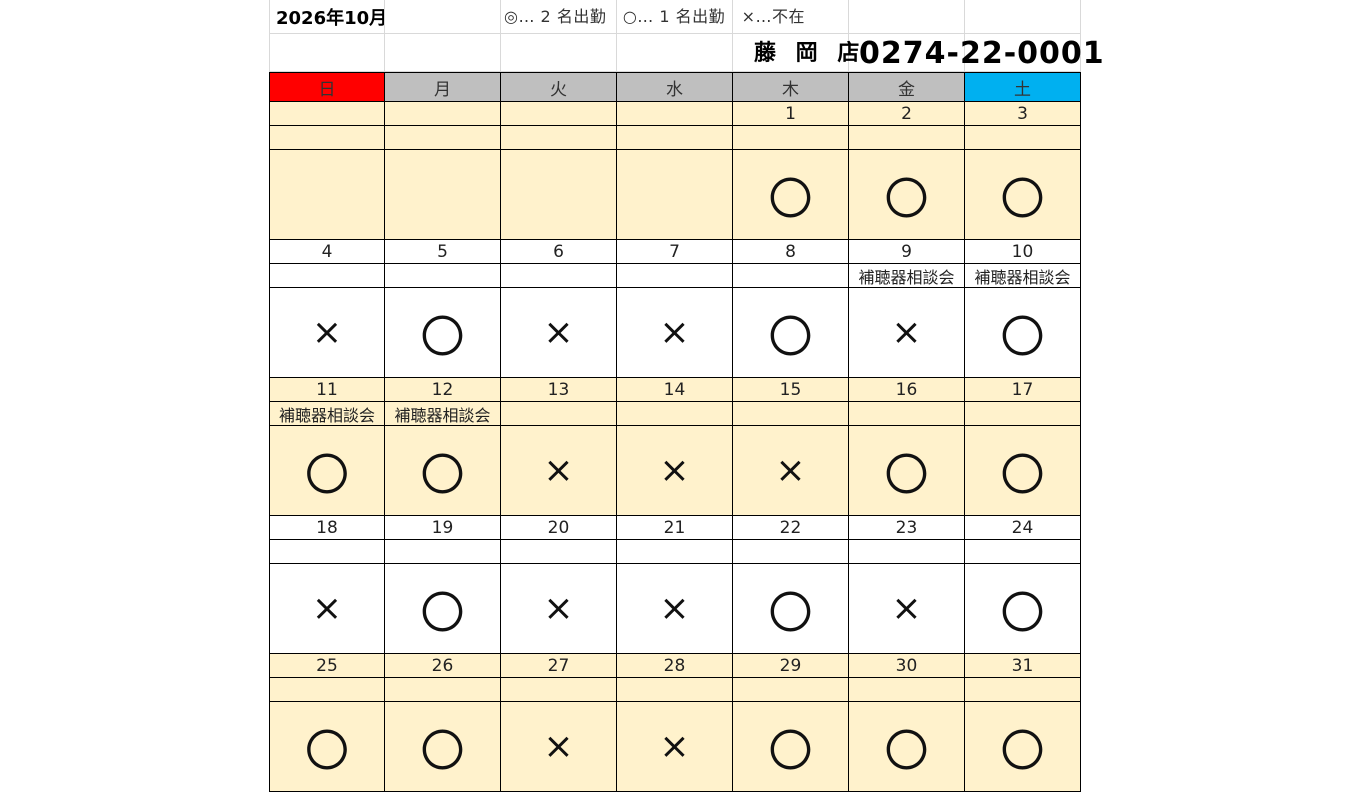  I want to click on weekday-thu: 木, so click(791, 87).